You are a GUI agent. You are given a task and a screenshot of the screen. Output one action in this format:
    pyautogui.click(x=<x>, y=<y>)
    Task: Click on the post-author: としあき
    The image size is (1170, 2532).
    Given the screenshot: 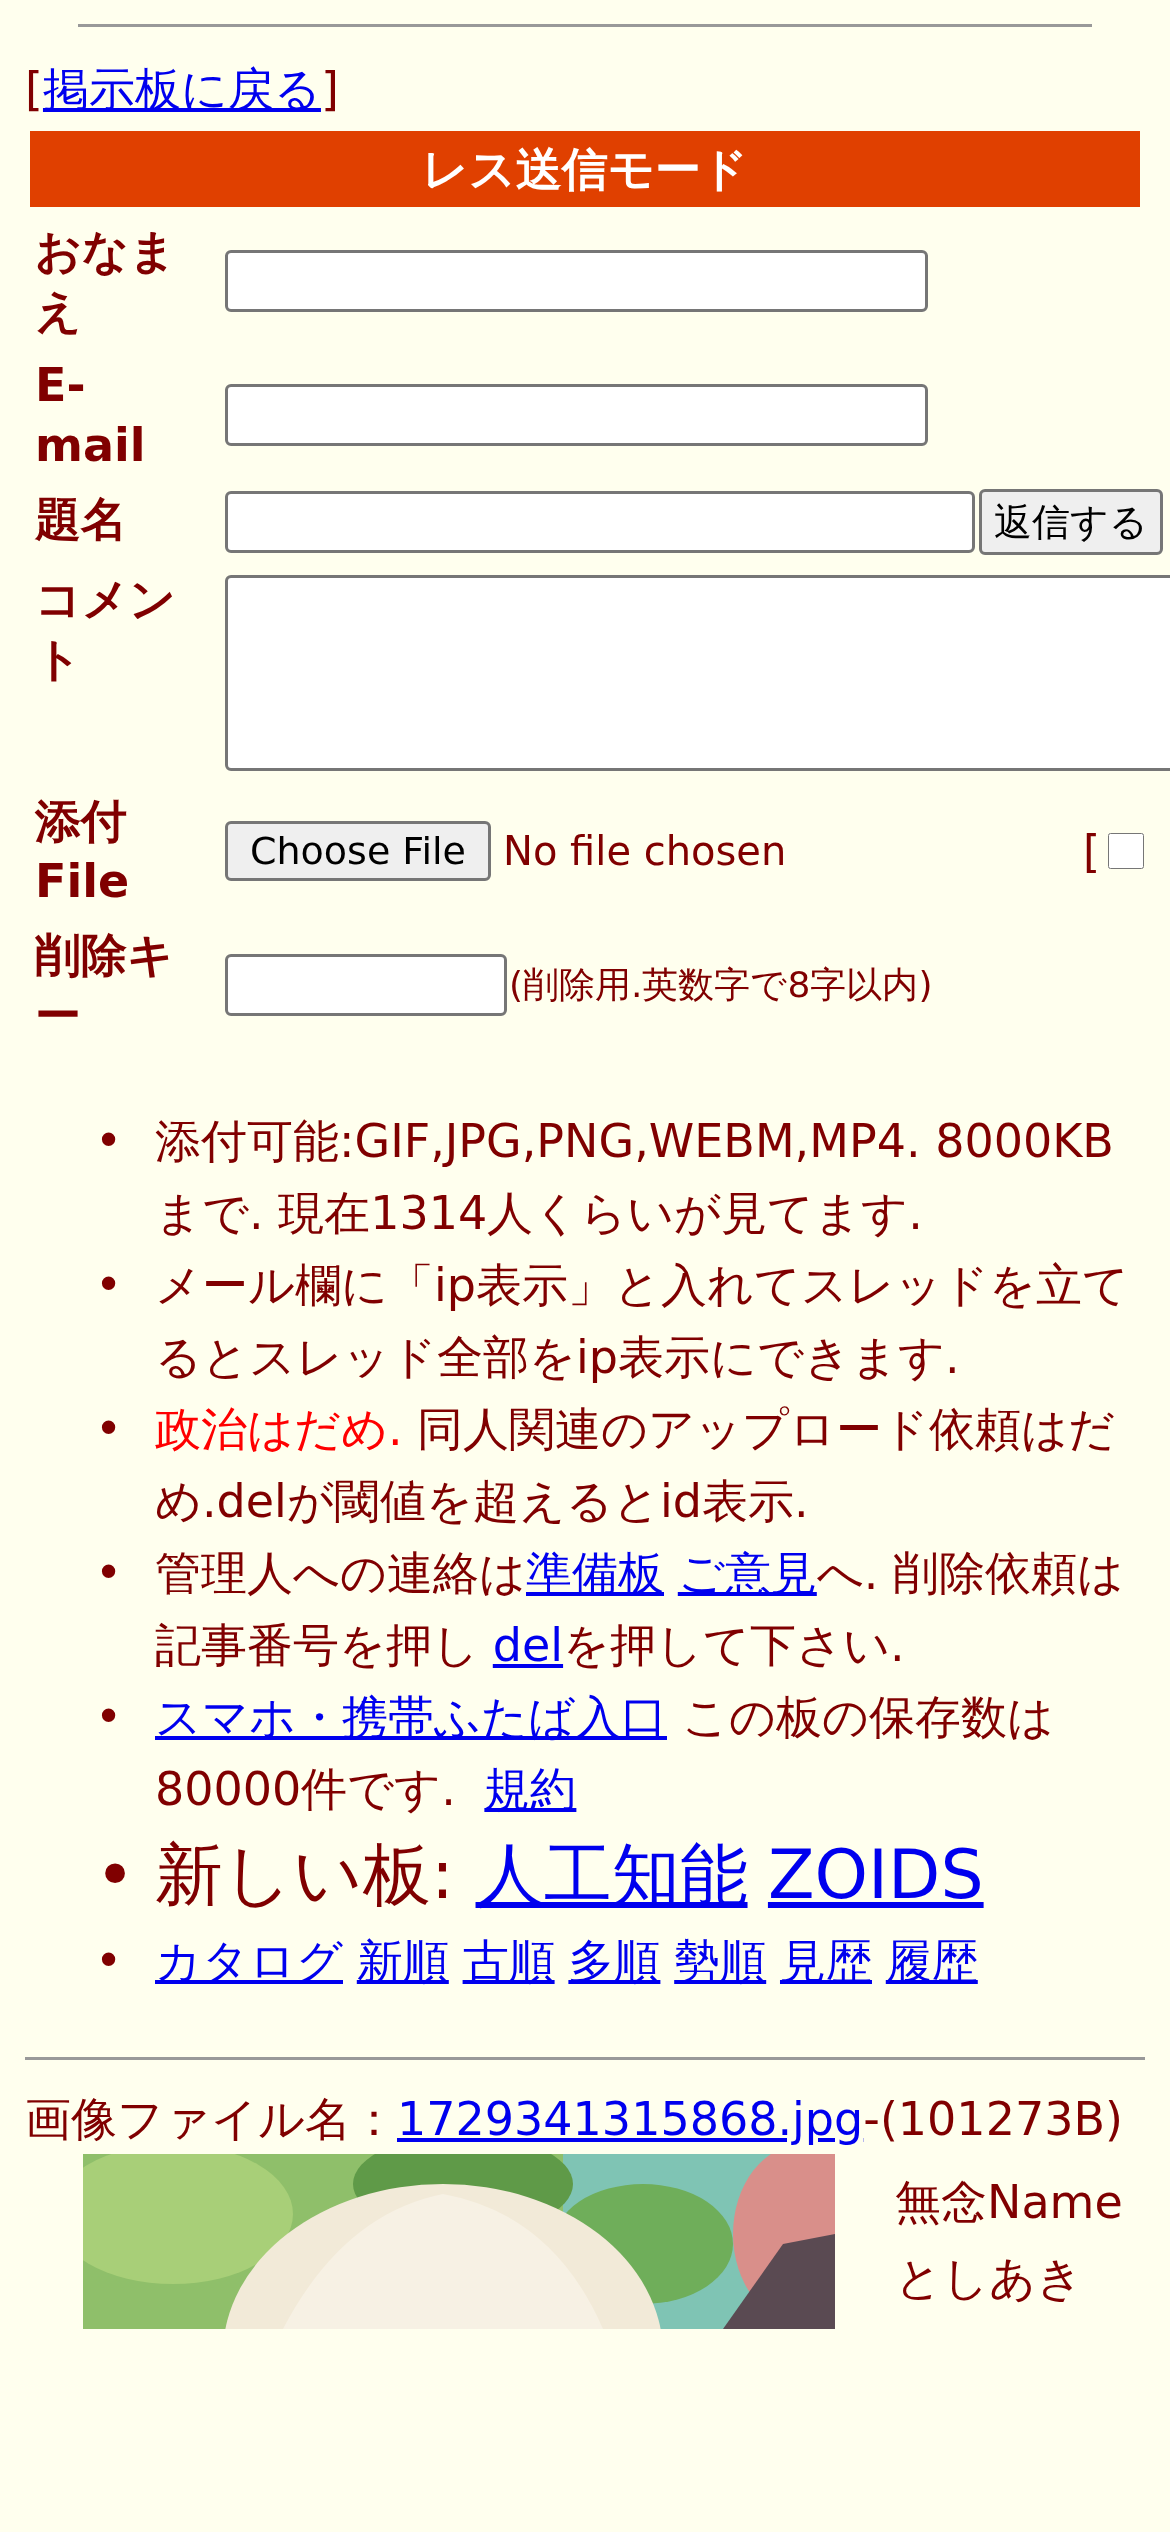 What is the action you would take?
    pyautogui.click(x=989, y=2278)
    